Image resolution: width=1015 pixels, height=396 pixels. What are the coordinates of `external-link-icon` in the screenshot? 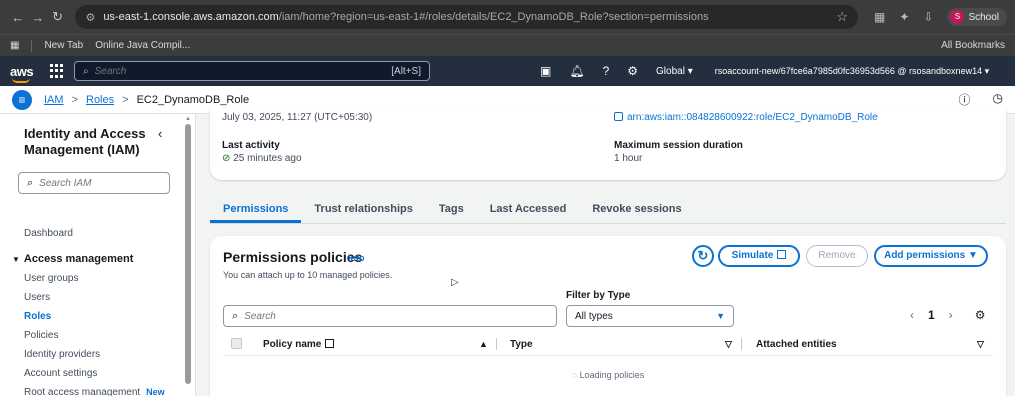 It's located at (782, 254).